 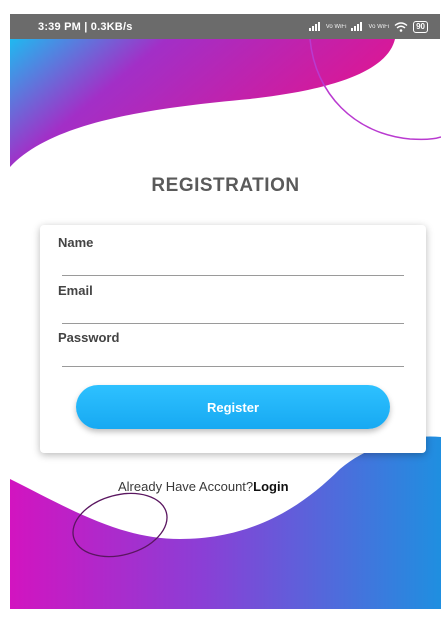 I want to click on status-time-speed: 3:39 PM | 0.3KB/s, so click(x=85, y=26).